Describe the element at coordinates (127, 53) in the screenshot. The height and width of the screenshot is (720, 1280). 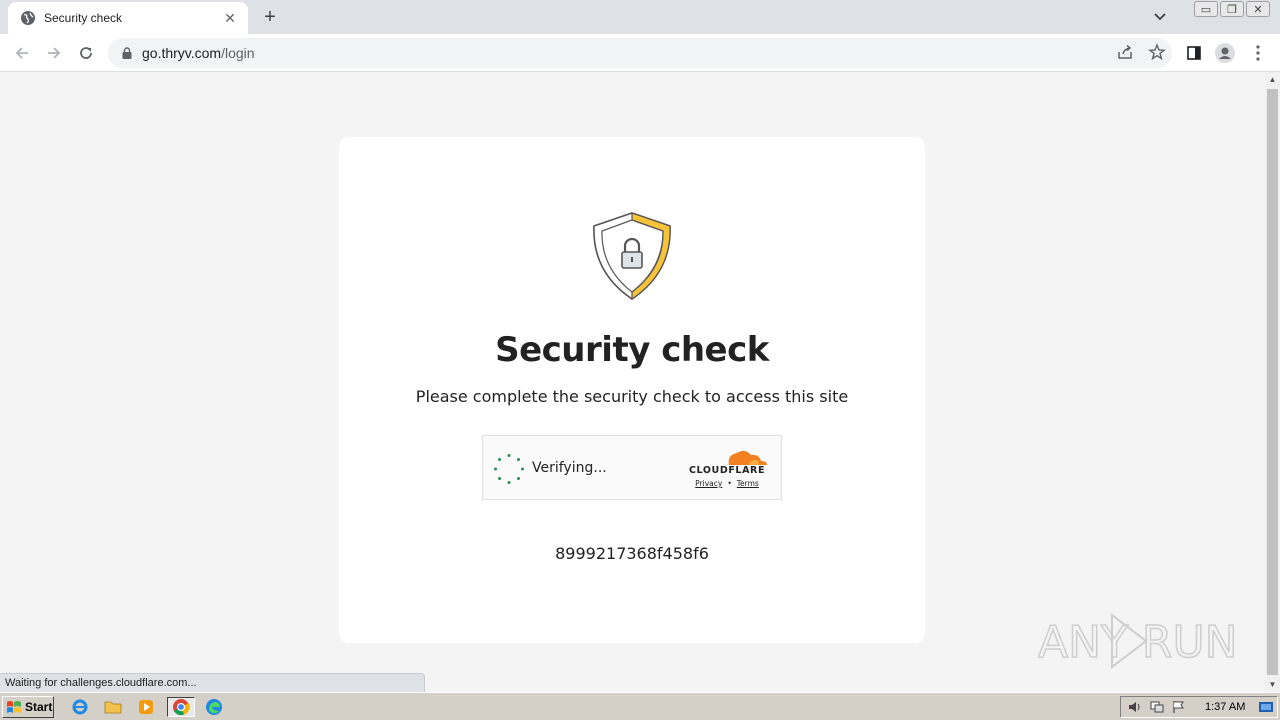
I see `lock-icon` at that location.